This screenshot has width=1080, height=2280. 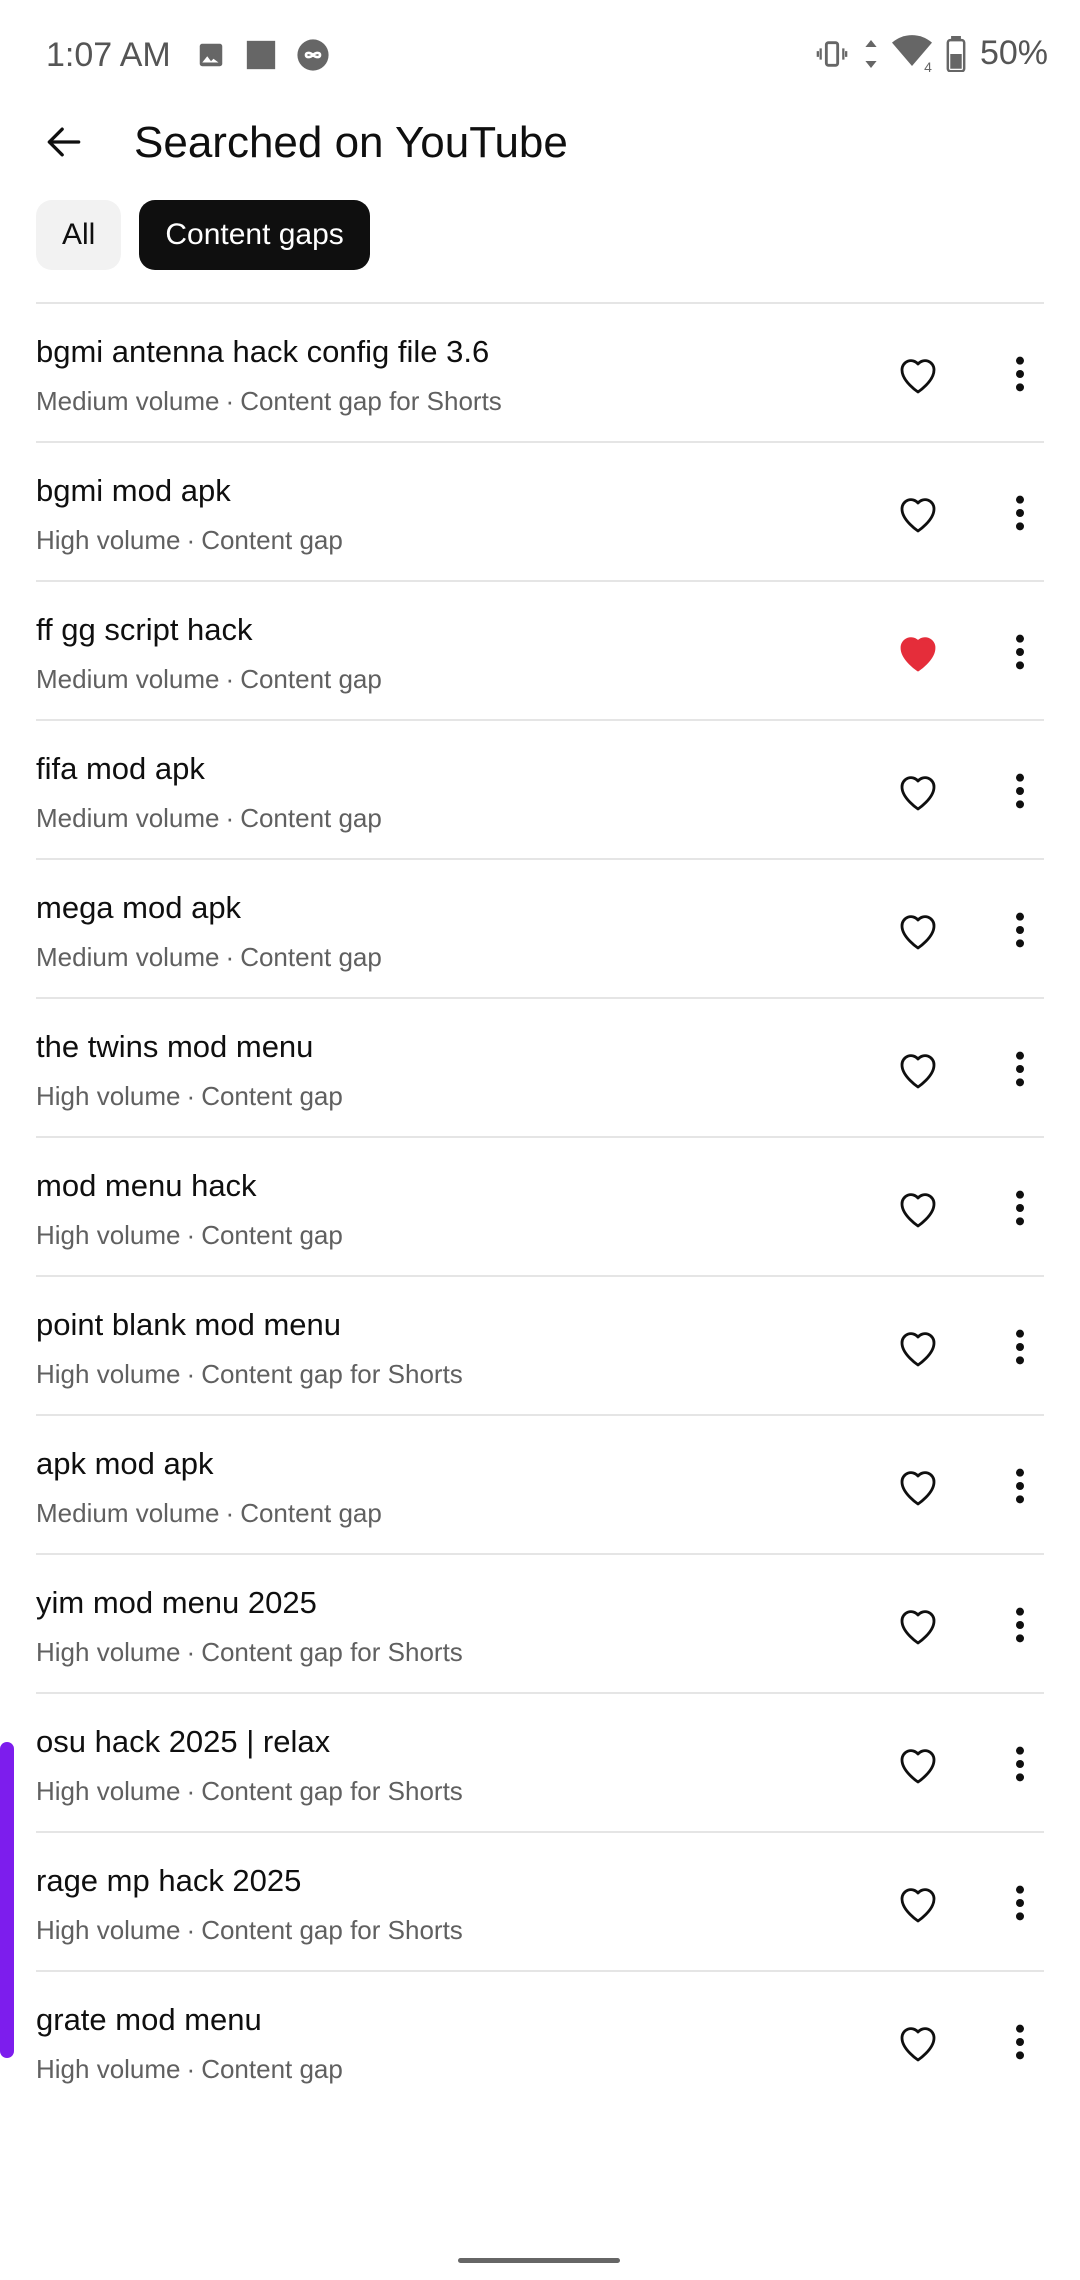 I want to click on network-badge: 4, so click(x=928, y=67).